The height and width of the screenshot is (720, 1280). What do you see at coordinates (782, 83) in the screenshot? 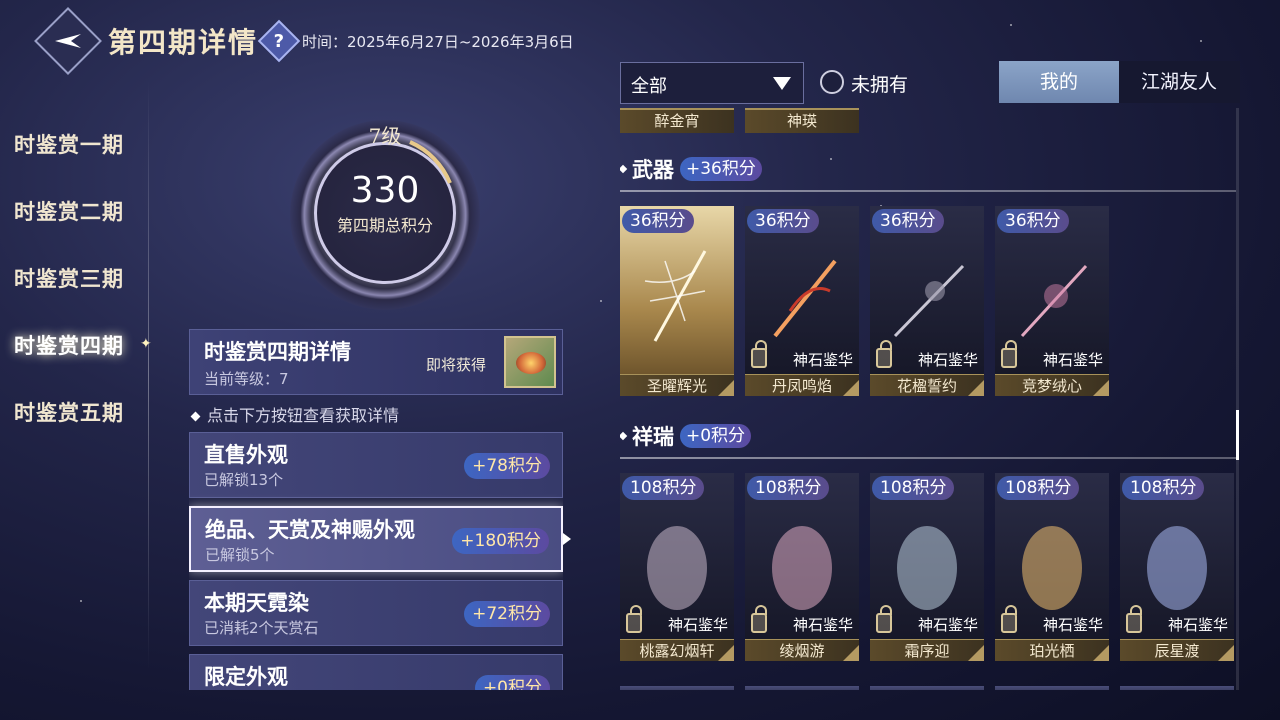
I see `chevron-down-icon` at bounding box center [782, 83].